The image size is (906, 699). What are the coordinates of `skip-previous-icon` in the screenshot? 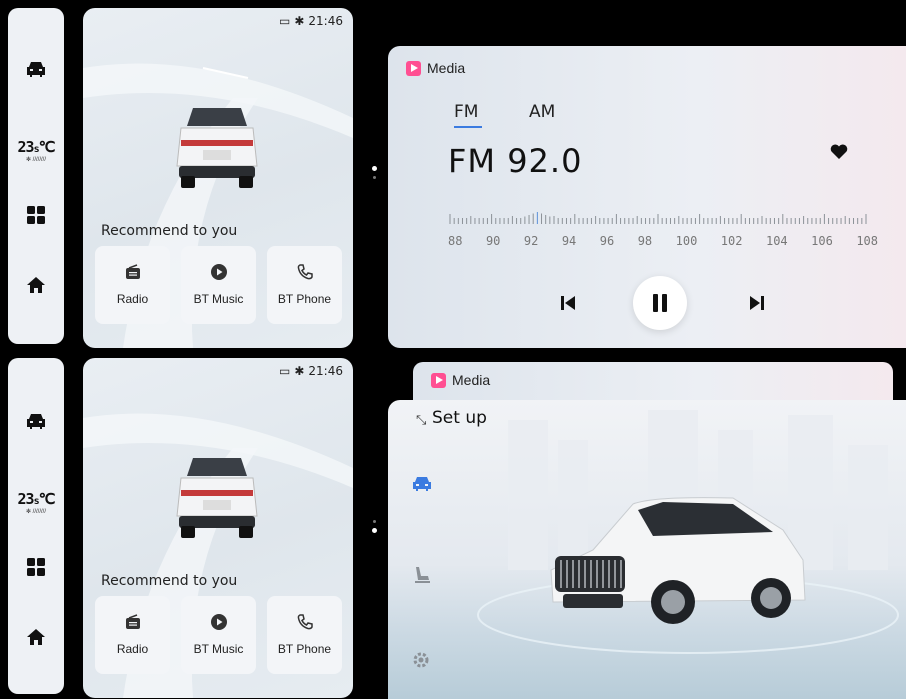 It's located at (568, 303).